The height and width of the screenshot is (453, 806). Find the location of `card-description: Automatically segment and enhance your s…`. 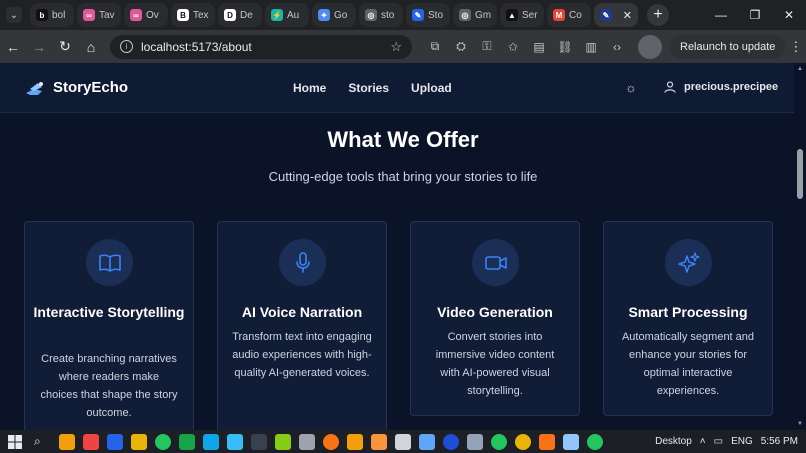

card-description: Automatically segment and enhance your s… is located at coordinates (688, 364).